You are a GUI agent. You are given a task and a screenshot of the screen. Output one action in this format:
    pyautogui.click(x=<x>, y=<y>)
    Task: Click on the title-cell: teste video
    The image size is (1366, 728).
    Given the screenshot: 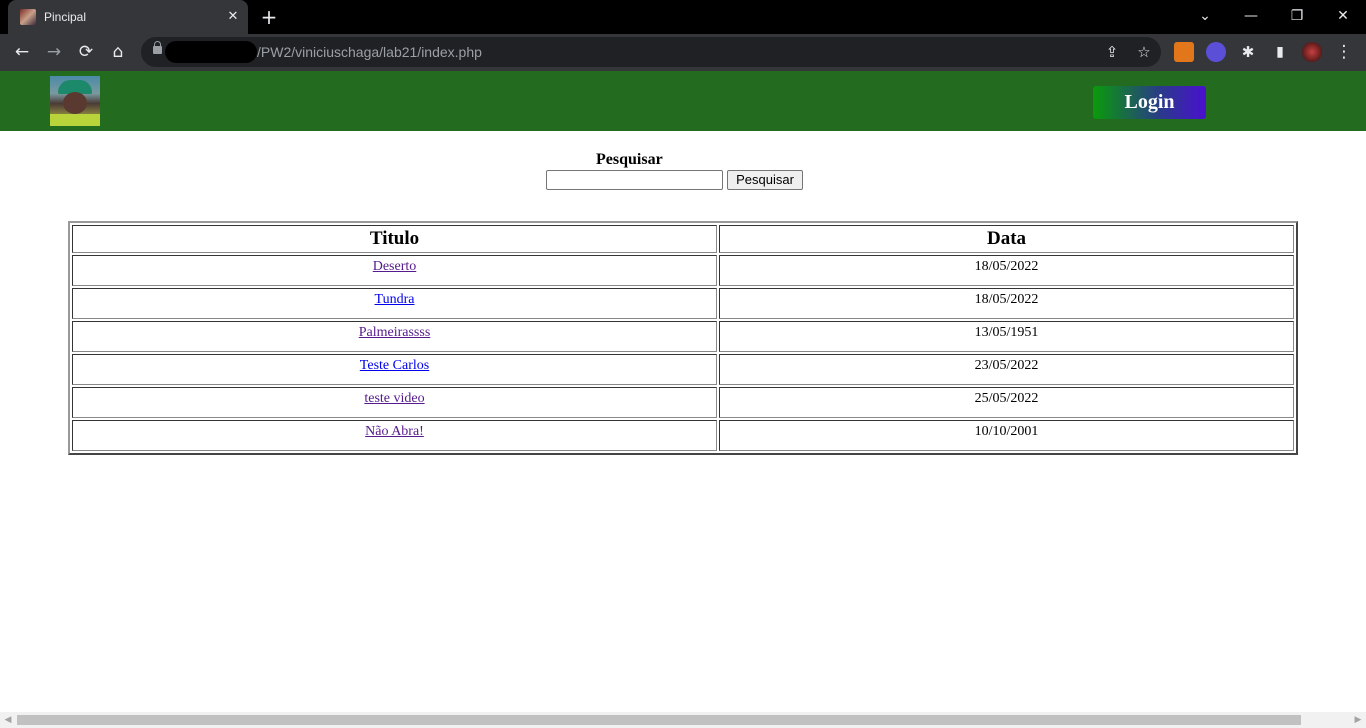 What is the action you would take?
    pyautogui.click(x=394, y=402)
    